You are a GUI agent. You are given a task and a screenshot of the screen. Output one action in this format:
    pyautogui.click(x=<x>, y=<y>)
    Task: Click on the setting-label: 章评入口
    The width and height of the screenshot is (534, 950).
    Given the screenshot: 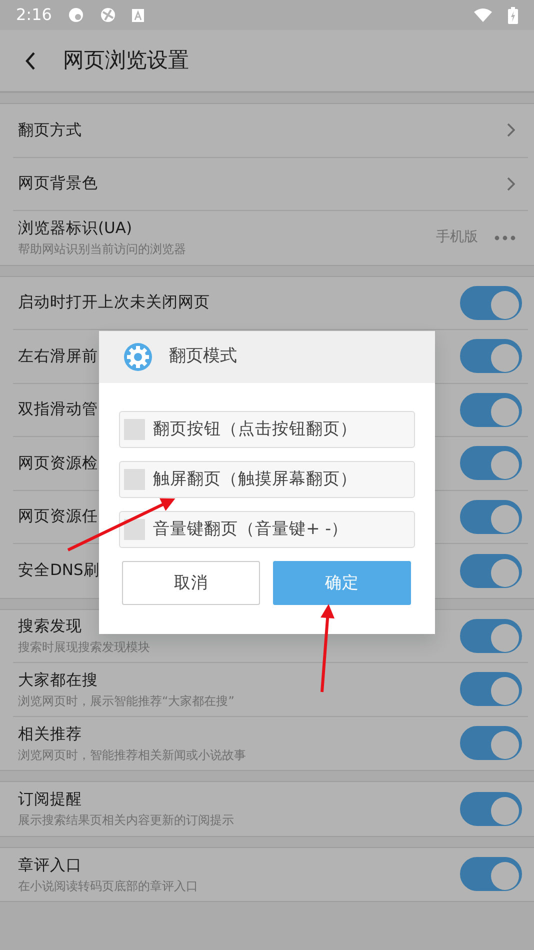 What is the action you would take?
    pyautogui.click(x=50, y=865)
    